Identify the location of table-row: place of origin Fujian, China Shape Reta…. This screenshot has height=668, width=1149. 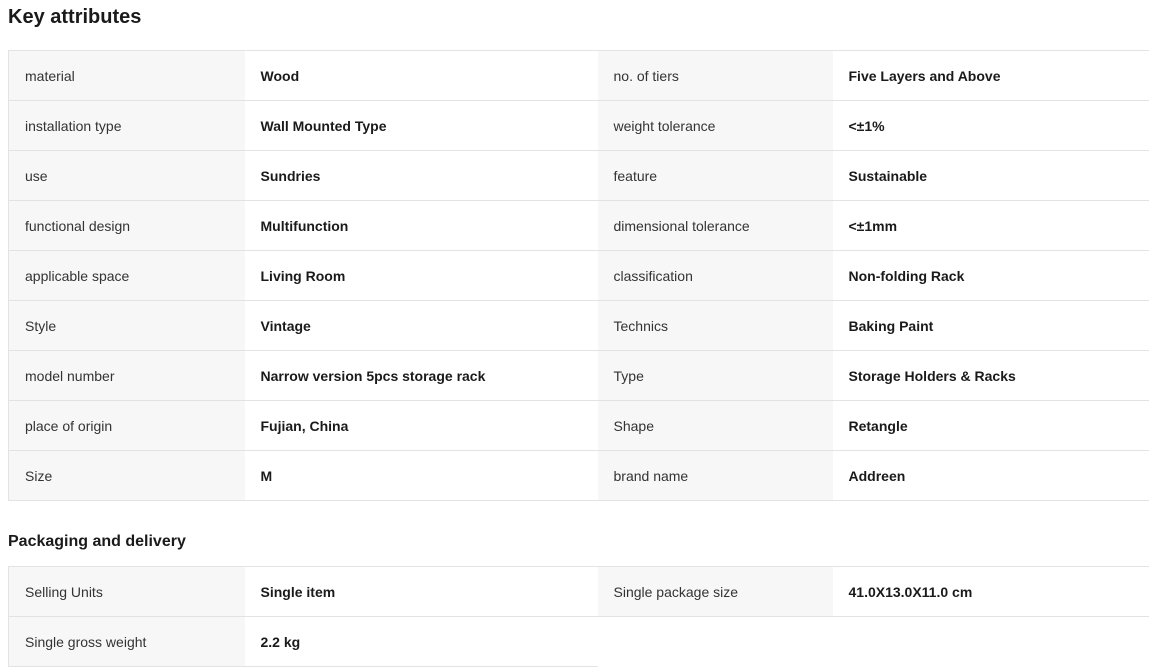
(578, 425).